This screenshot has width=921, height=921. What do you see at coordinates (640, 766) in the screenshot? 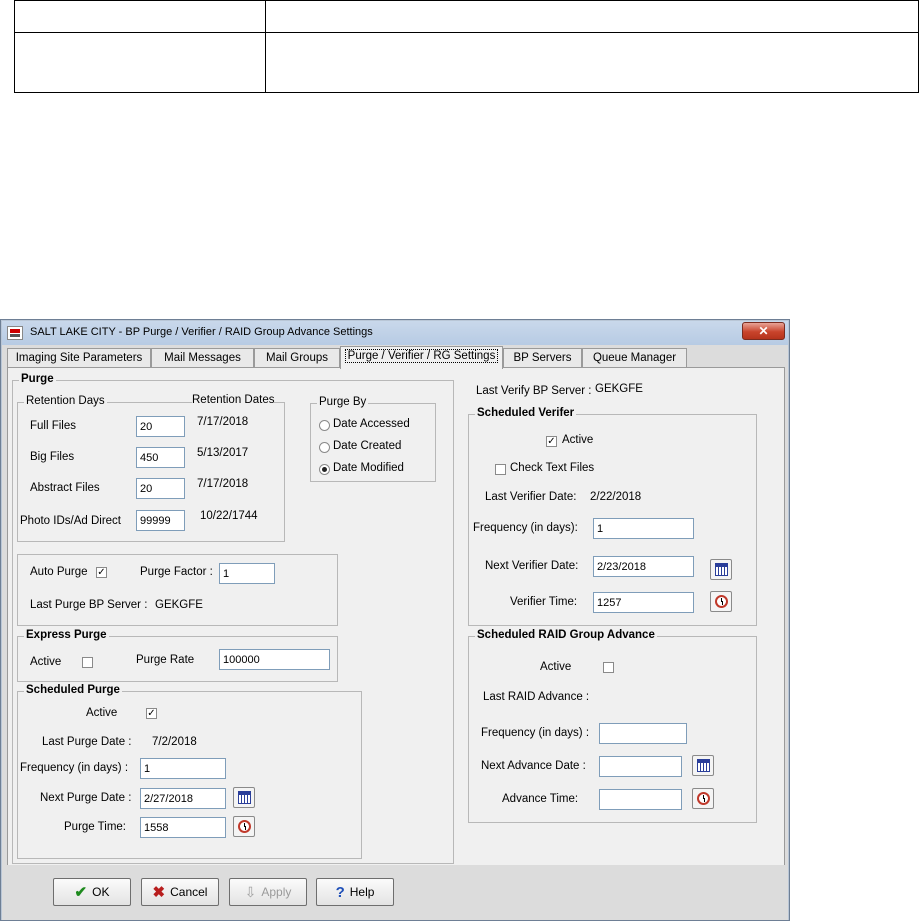
I see `next-advance-date-input` at bounding box center [640, 766].